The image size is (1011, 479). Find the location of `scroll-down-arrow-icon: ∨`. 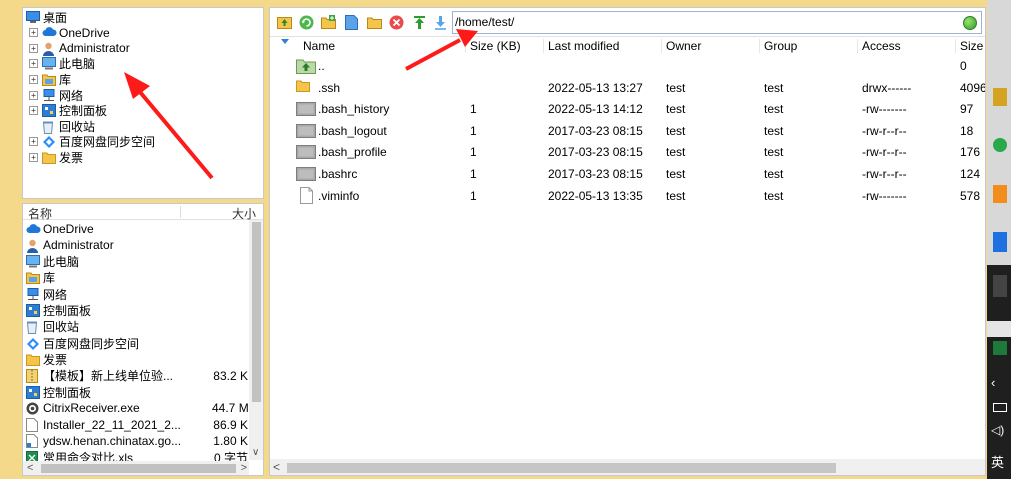

scroll-down-arrow-icon: ∨ is located at coordinates (255, 452).